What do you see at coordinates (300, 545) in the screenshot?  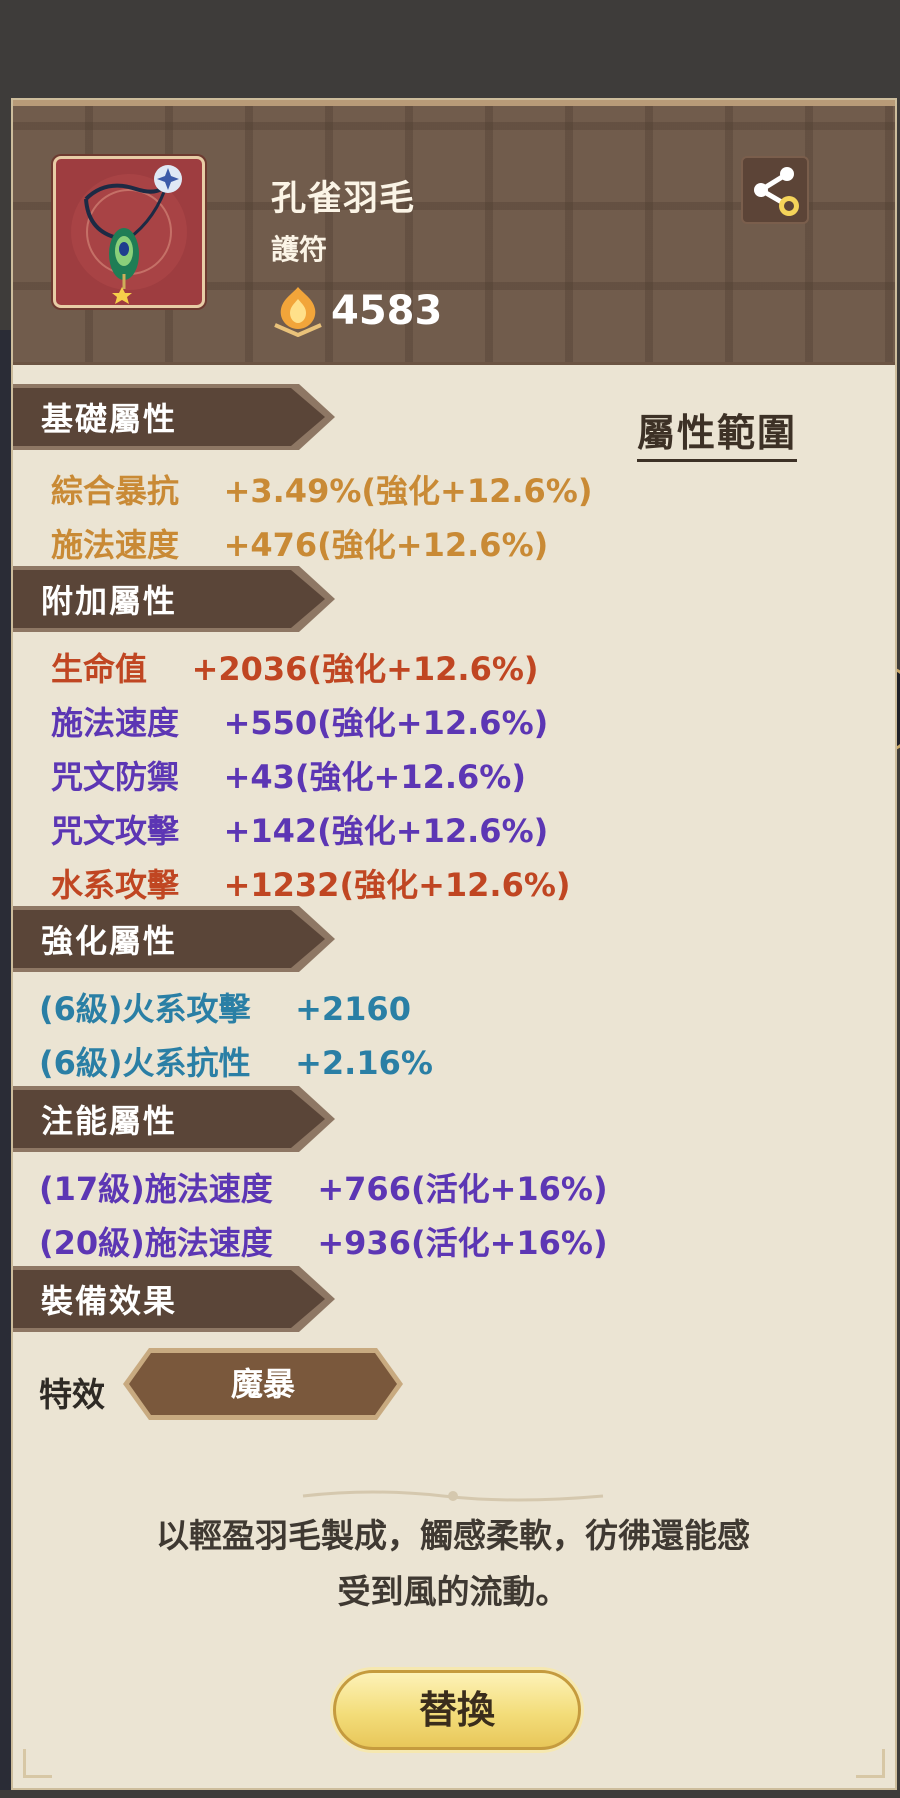 I see `basic-attr-row: 施法速度 +476(強化+12.6%)` at bounding box center [300, 545].